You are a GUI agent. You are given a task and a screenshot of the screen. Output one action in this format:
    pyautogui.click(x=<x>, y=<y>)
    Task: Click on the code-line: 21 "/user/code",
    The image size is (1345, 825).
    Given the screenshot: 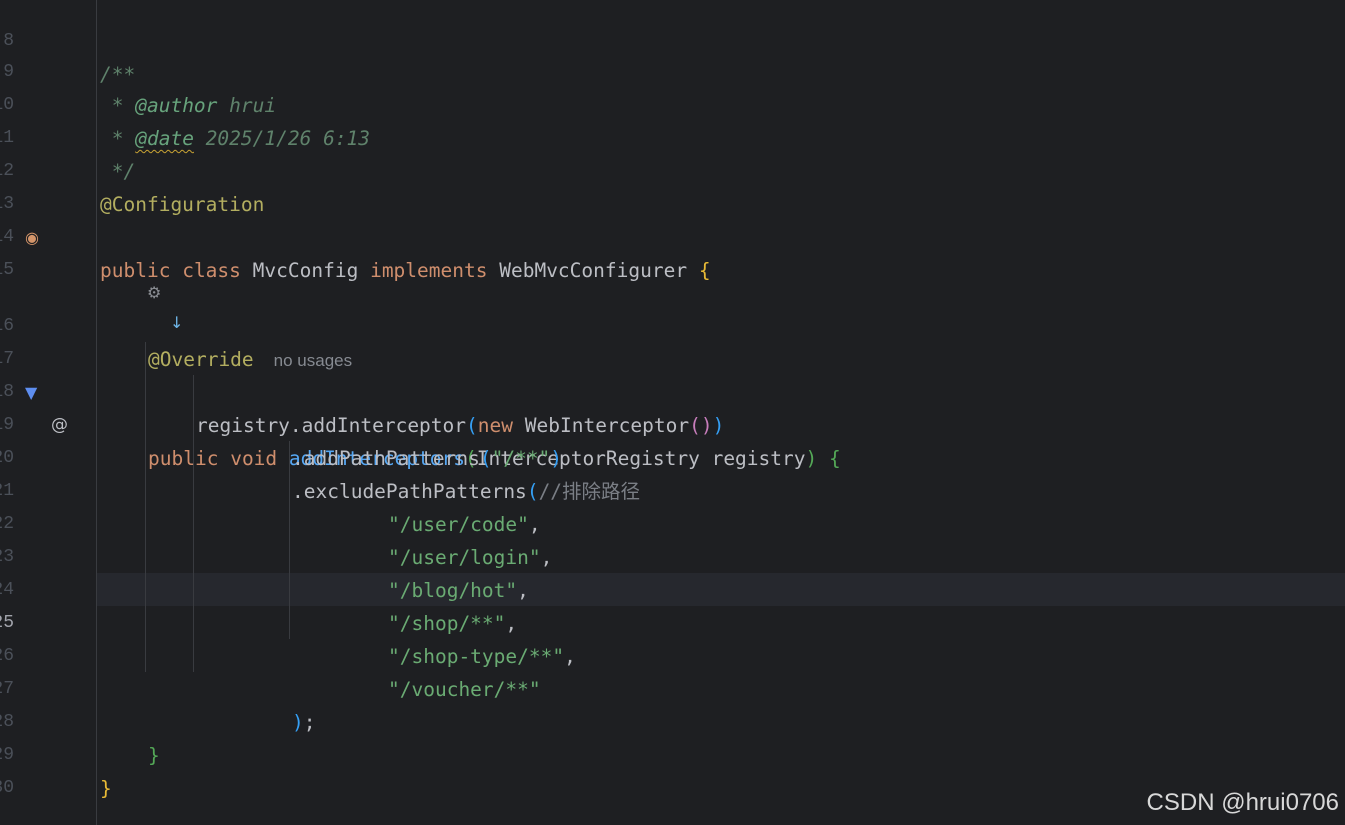 What is the action you would take?
    pyautogui.click(x=672, y=489)
    